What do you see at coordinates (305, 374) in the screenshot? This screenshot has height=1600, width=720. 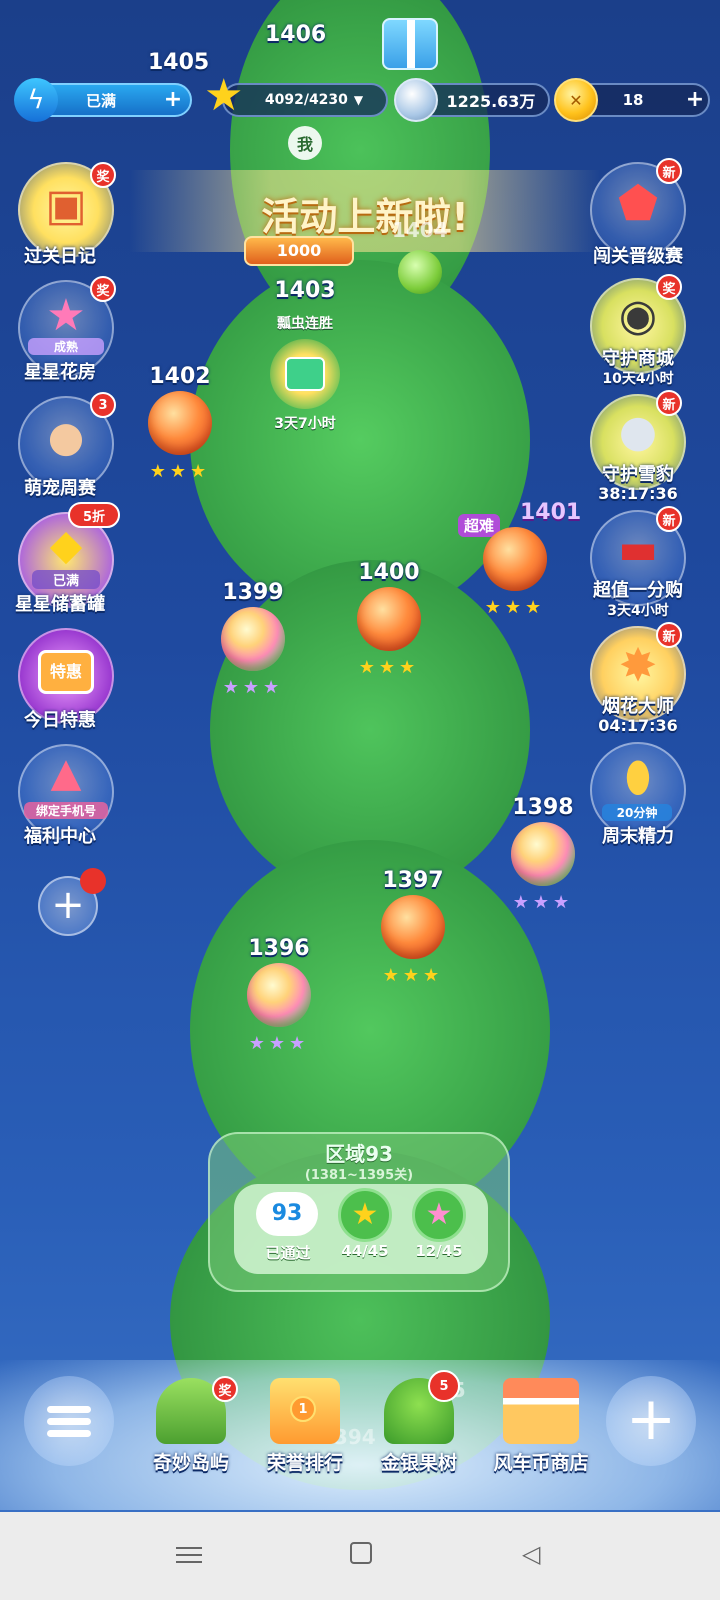 I see `gift-box-icon` at bounding box center [305, 374].